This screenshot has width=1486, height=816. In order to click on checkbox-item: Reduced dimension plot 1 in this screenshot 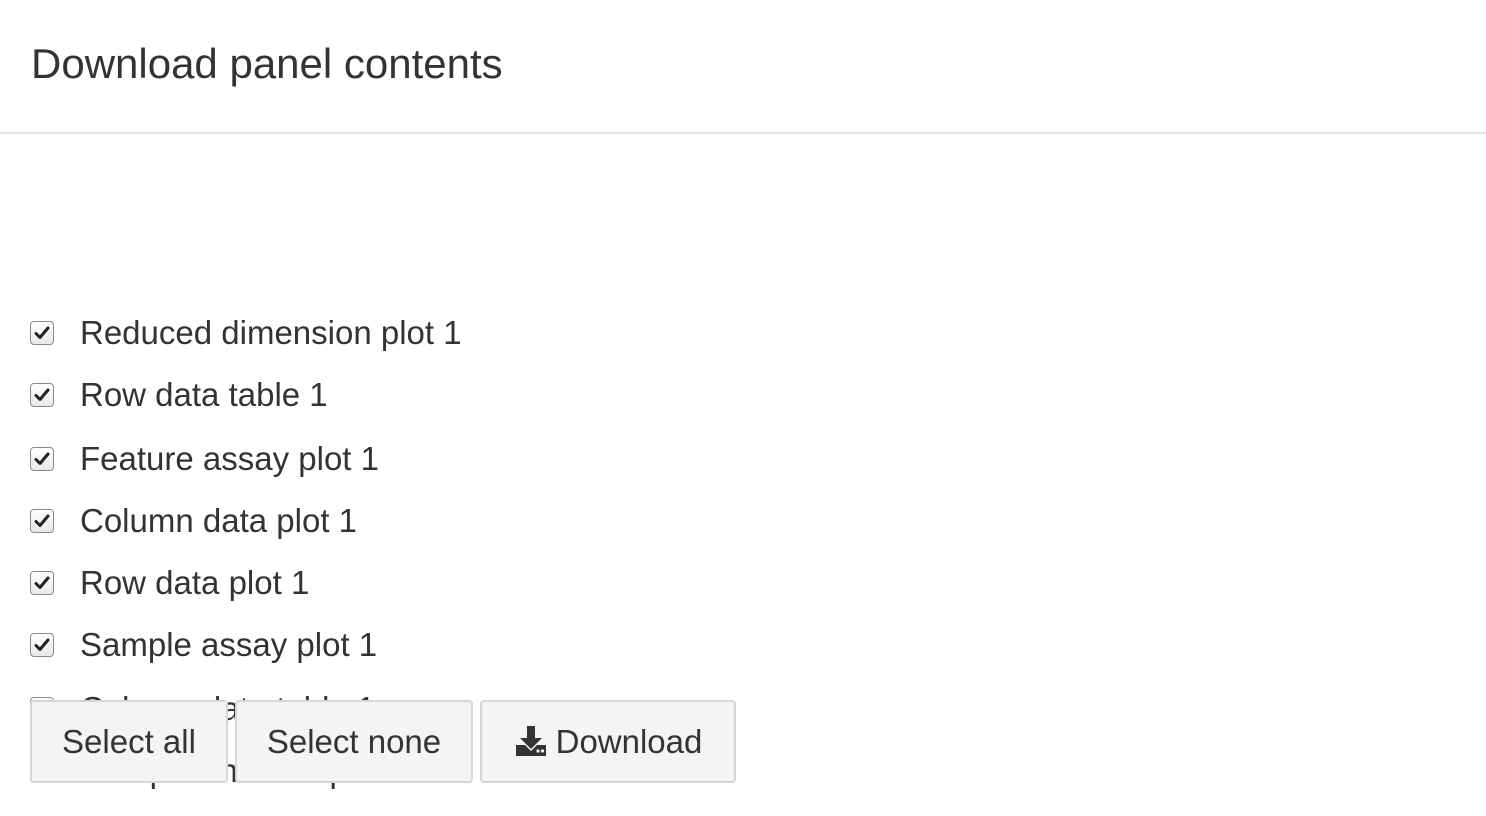, I will do `click(246, 333)`.